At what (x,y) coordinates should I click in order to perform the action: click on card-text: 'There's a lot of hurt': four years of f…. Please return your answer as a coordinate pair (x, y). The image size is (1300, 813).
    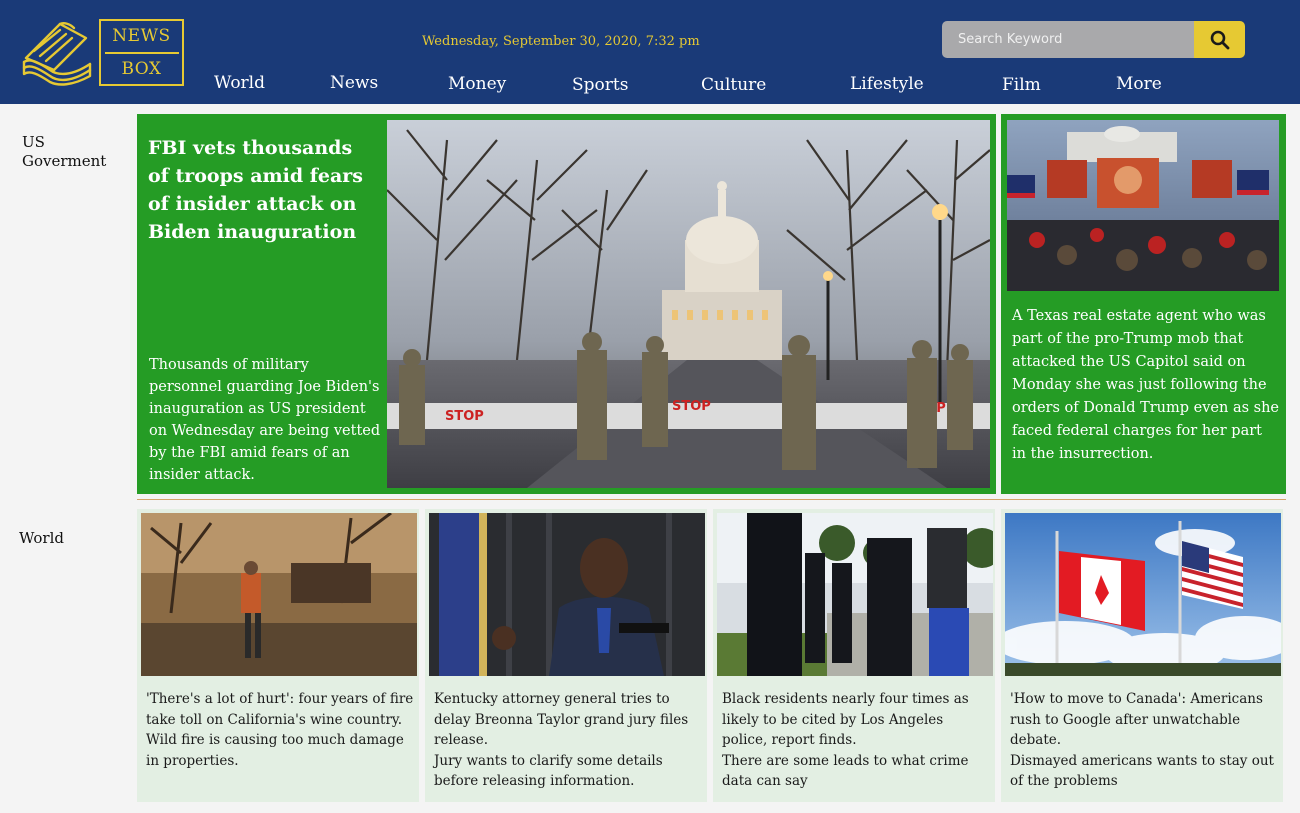
    Looking at the image, I should click on (280, 730).